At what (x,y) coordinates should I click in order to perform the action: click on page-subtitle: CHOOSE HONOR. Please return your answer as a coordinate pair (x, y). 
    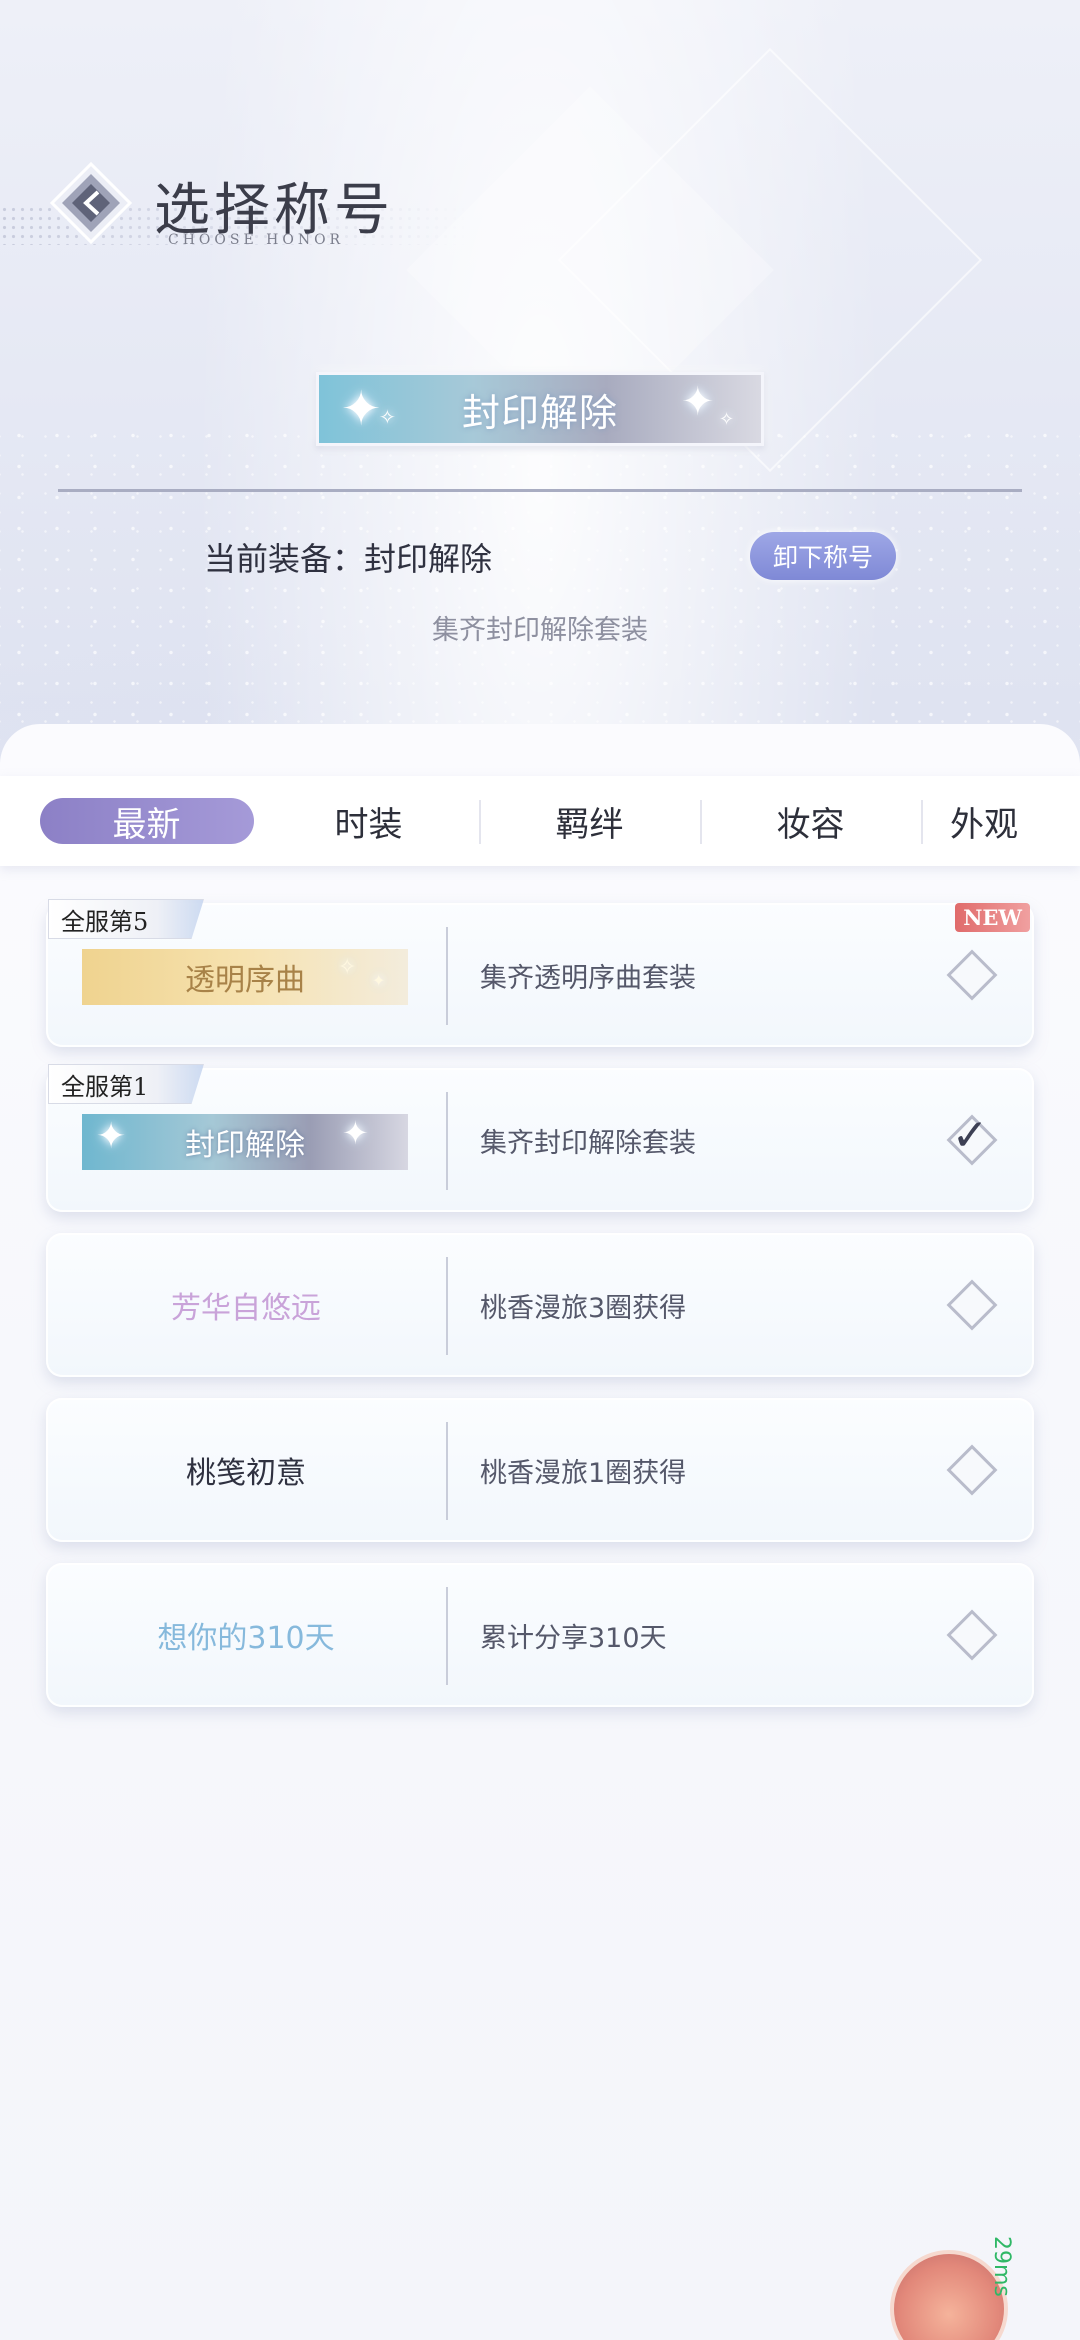
    Looking at the image, I should click on (256, 240).